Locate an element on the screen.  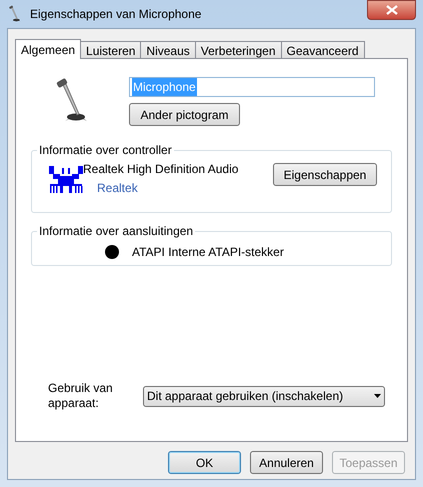
usage-label: Gebruik van apparaat: is located at coordinates (81, 396).